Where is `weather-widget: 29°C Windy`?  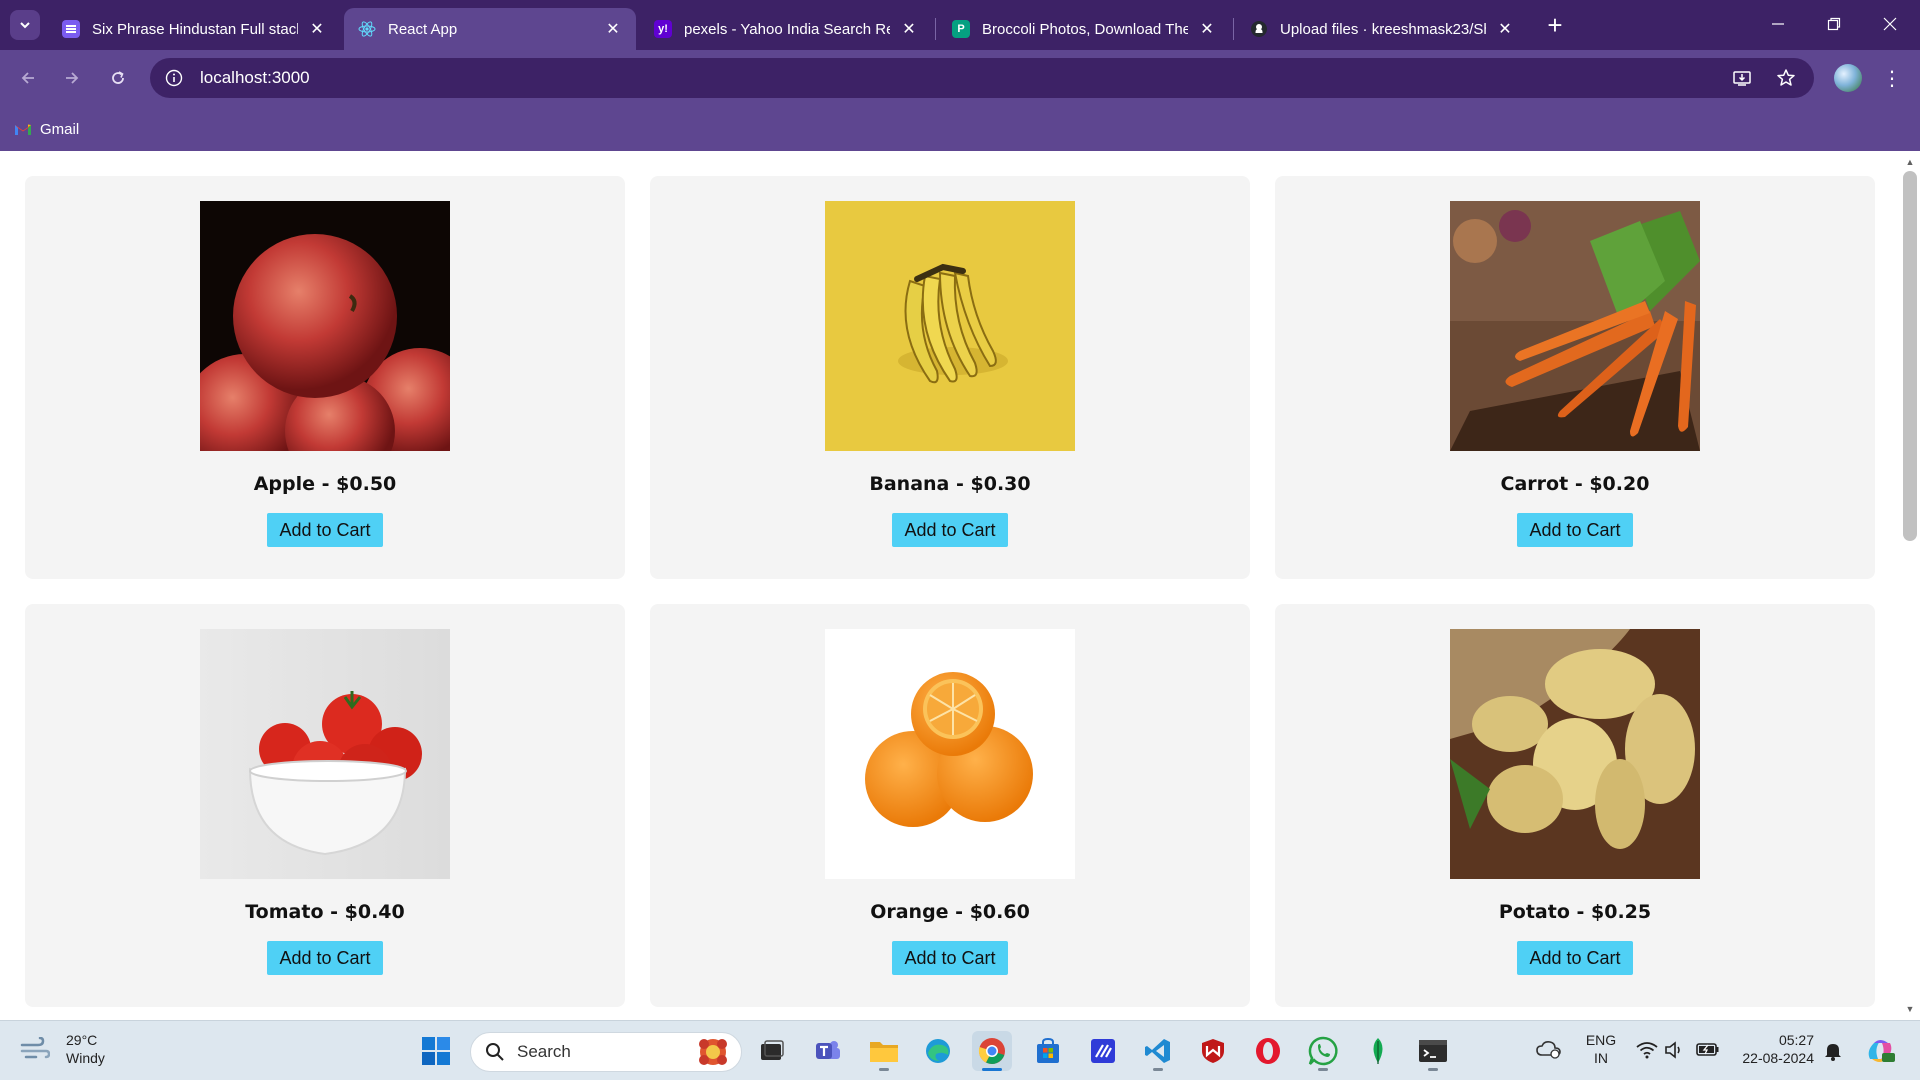
weather-widget: 29°C Windy is located at coordinates (62, 1049).